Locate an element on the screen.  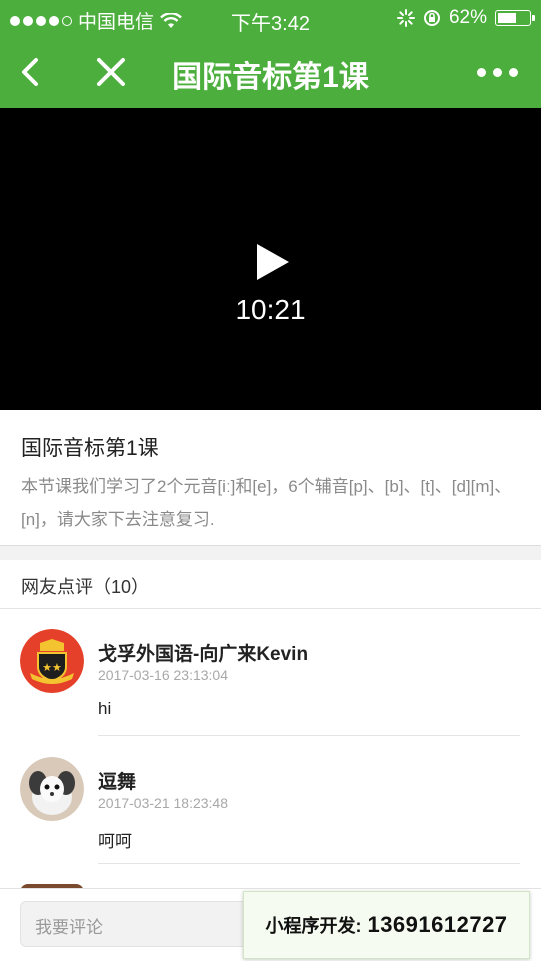
lesson-title: 国际音标第1课 is located at coordinates (90, 448).